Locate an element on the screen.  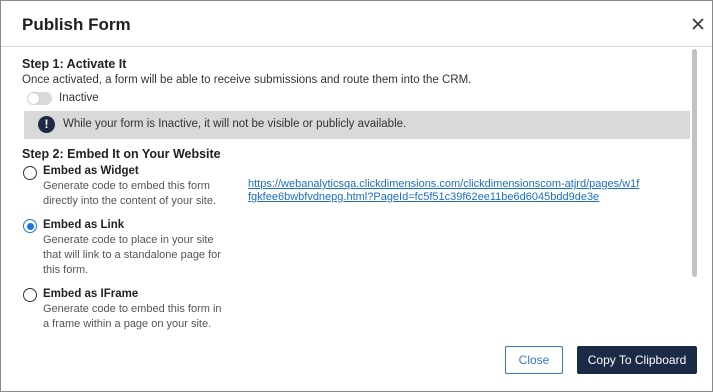
option-link-desc-line: that will link to a standalone page for is located at coordinates (132, 255).